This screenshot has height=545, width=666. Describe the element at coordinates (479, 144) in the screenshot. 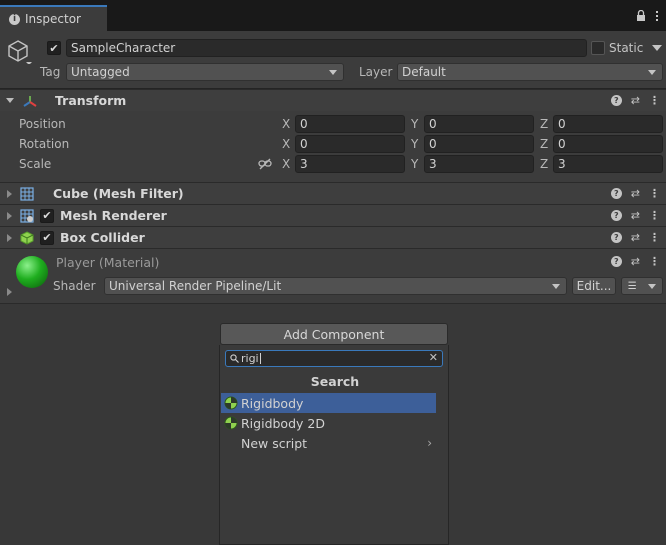

I see `rotation-y-field: 0` at that location.